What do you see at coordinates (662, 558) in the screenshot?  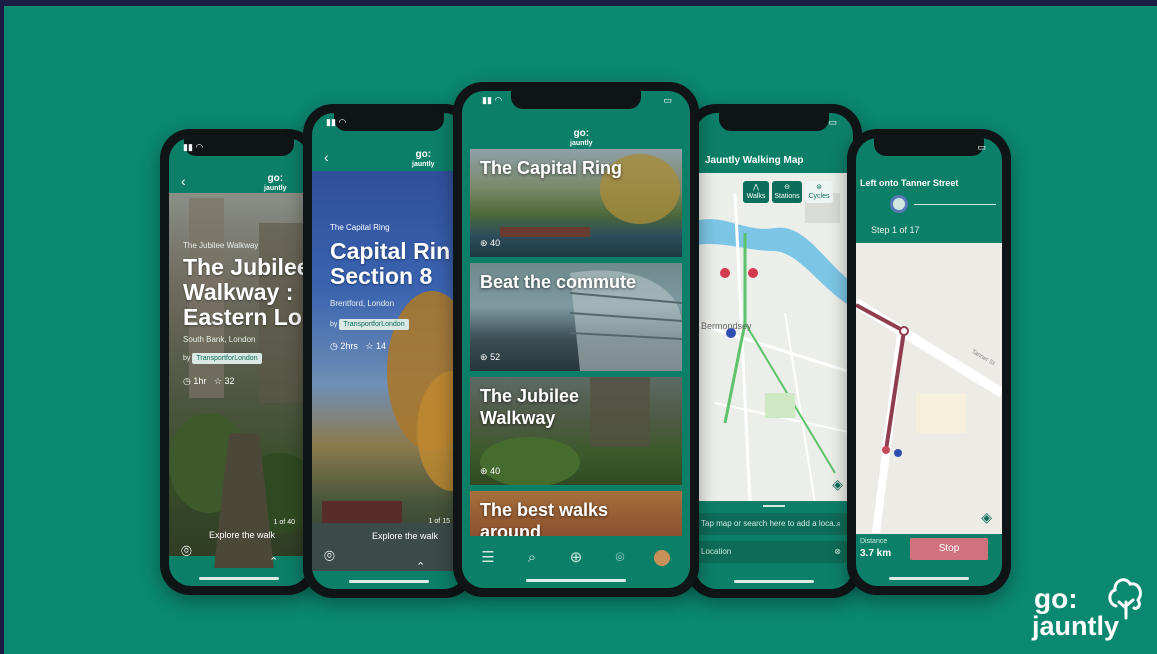 I see `profile-icon` at bounding box center [662, 558].